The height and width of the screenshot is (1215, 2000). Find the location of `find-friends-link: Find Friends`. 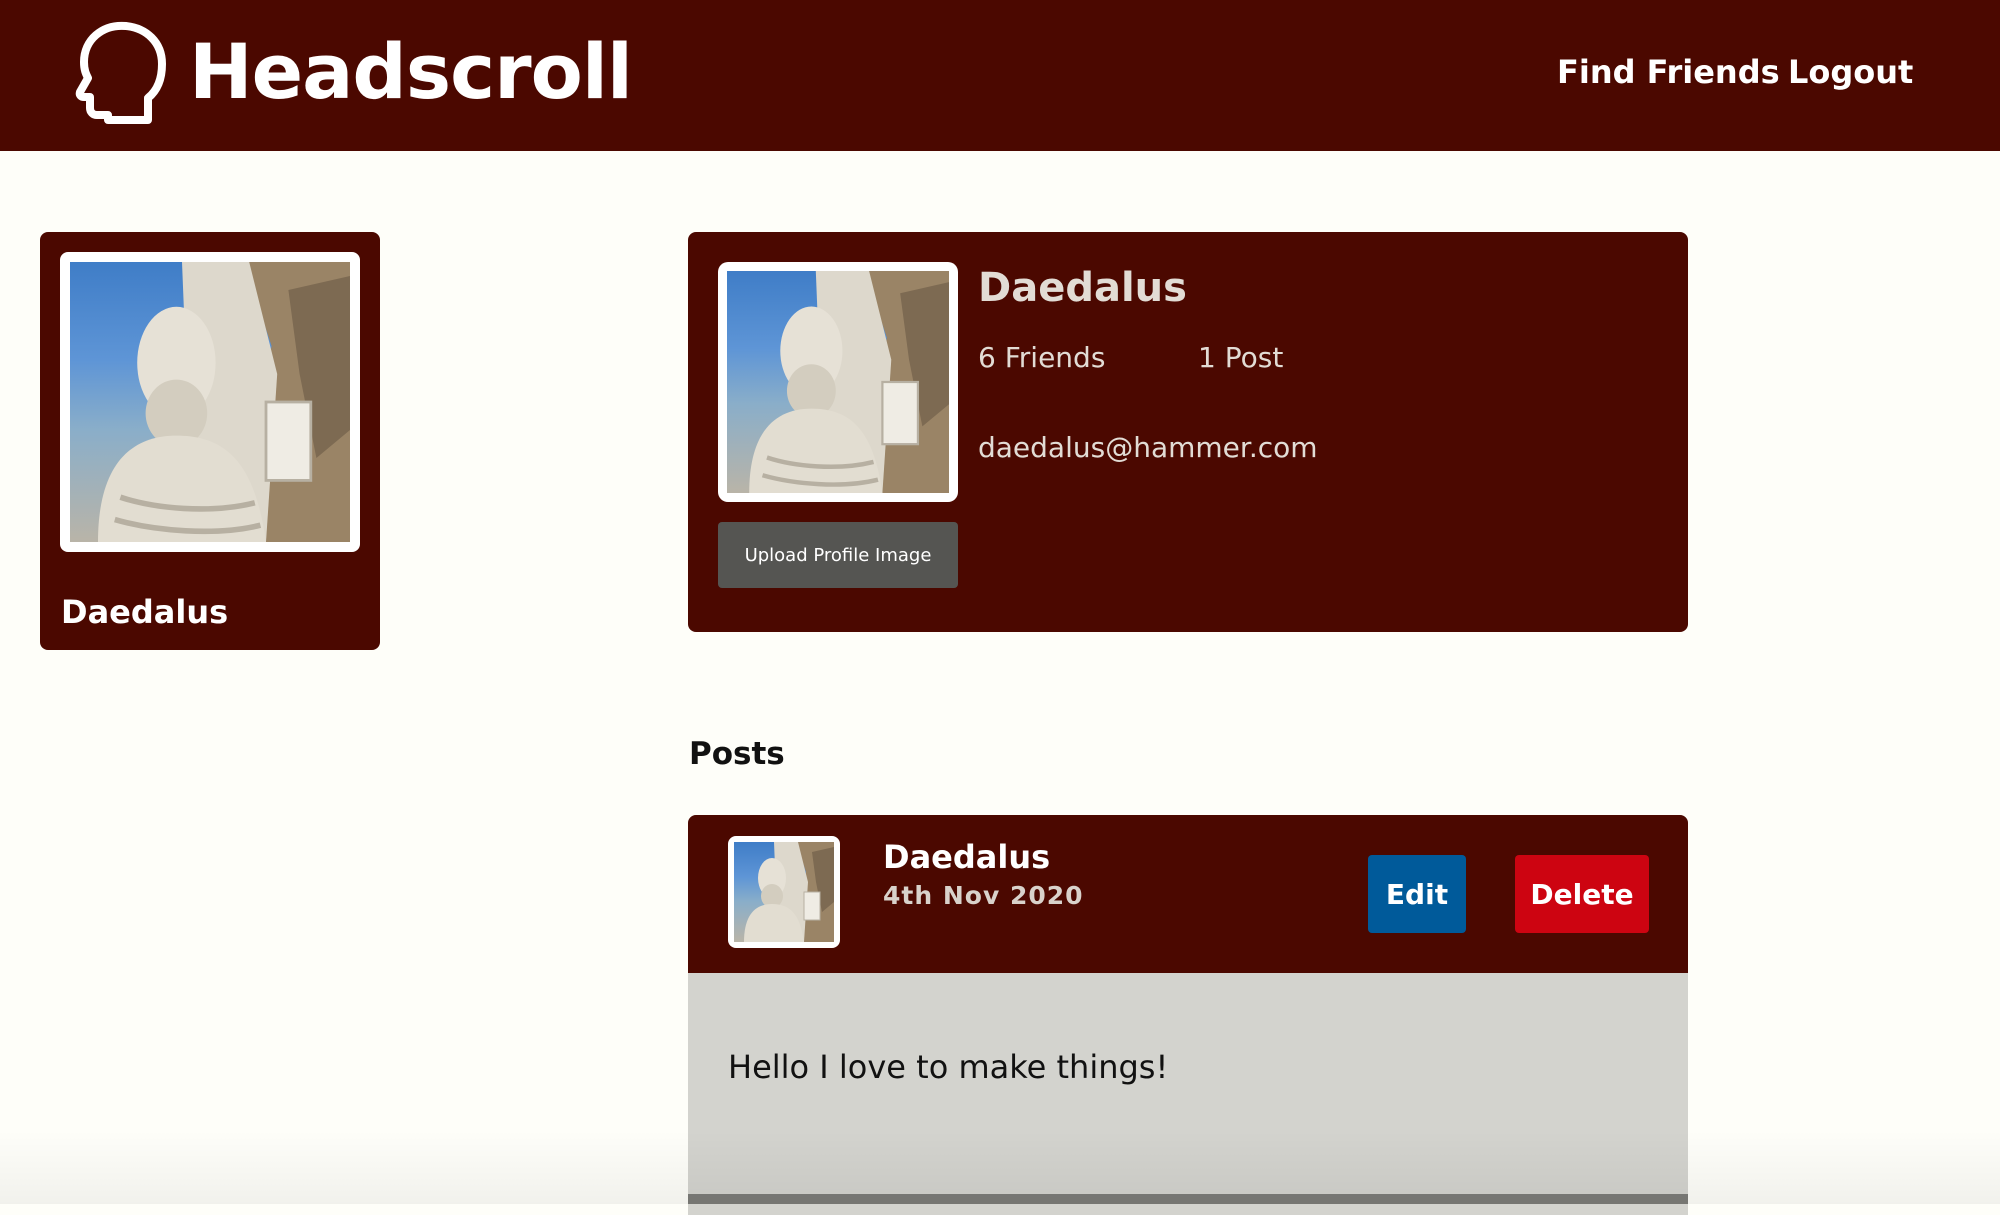

find-friends-link: Find Friends is located at coordinates (1668, 72).